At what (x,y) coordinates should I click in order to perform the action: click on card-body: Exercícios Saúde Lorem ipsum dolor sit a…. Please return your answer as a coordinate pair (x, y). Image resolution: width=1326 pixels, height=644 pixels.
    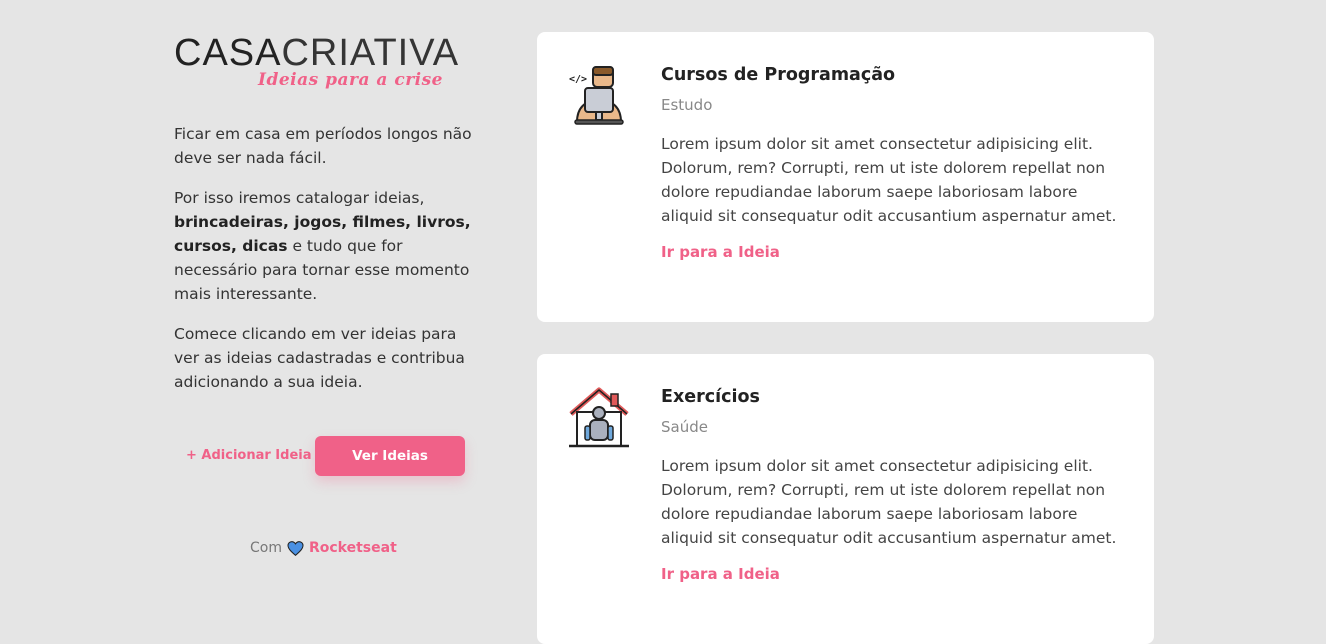
    Looking at the image, I should click on (891, 484).